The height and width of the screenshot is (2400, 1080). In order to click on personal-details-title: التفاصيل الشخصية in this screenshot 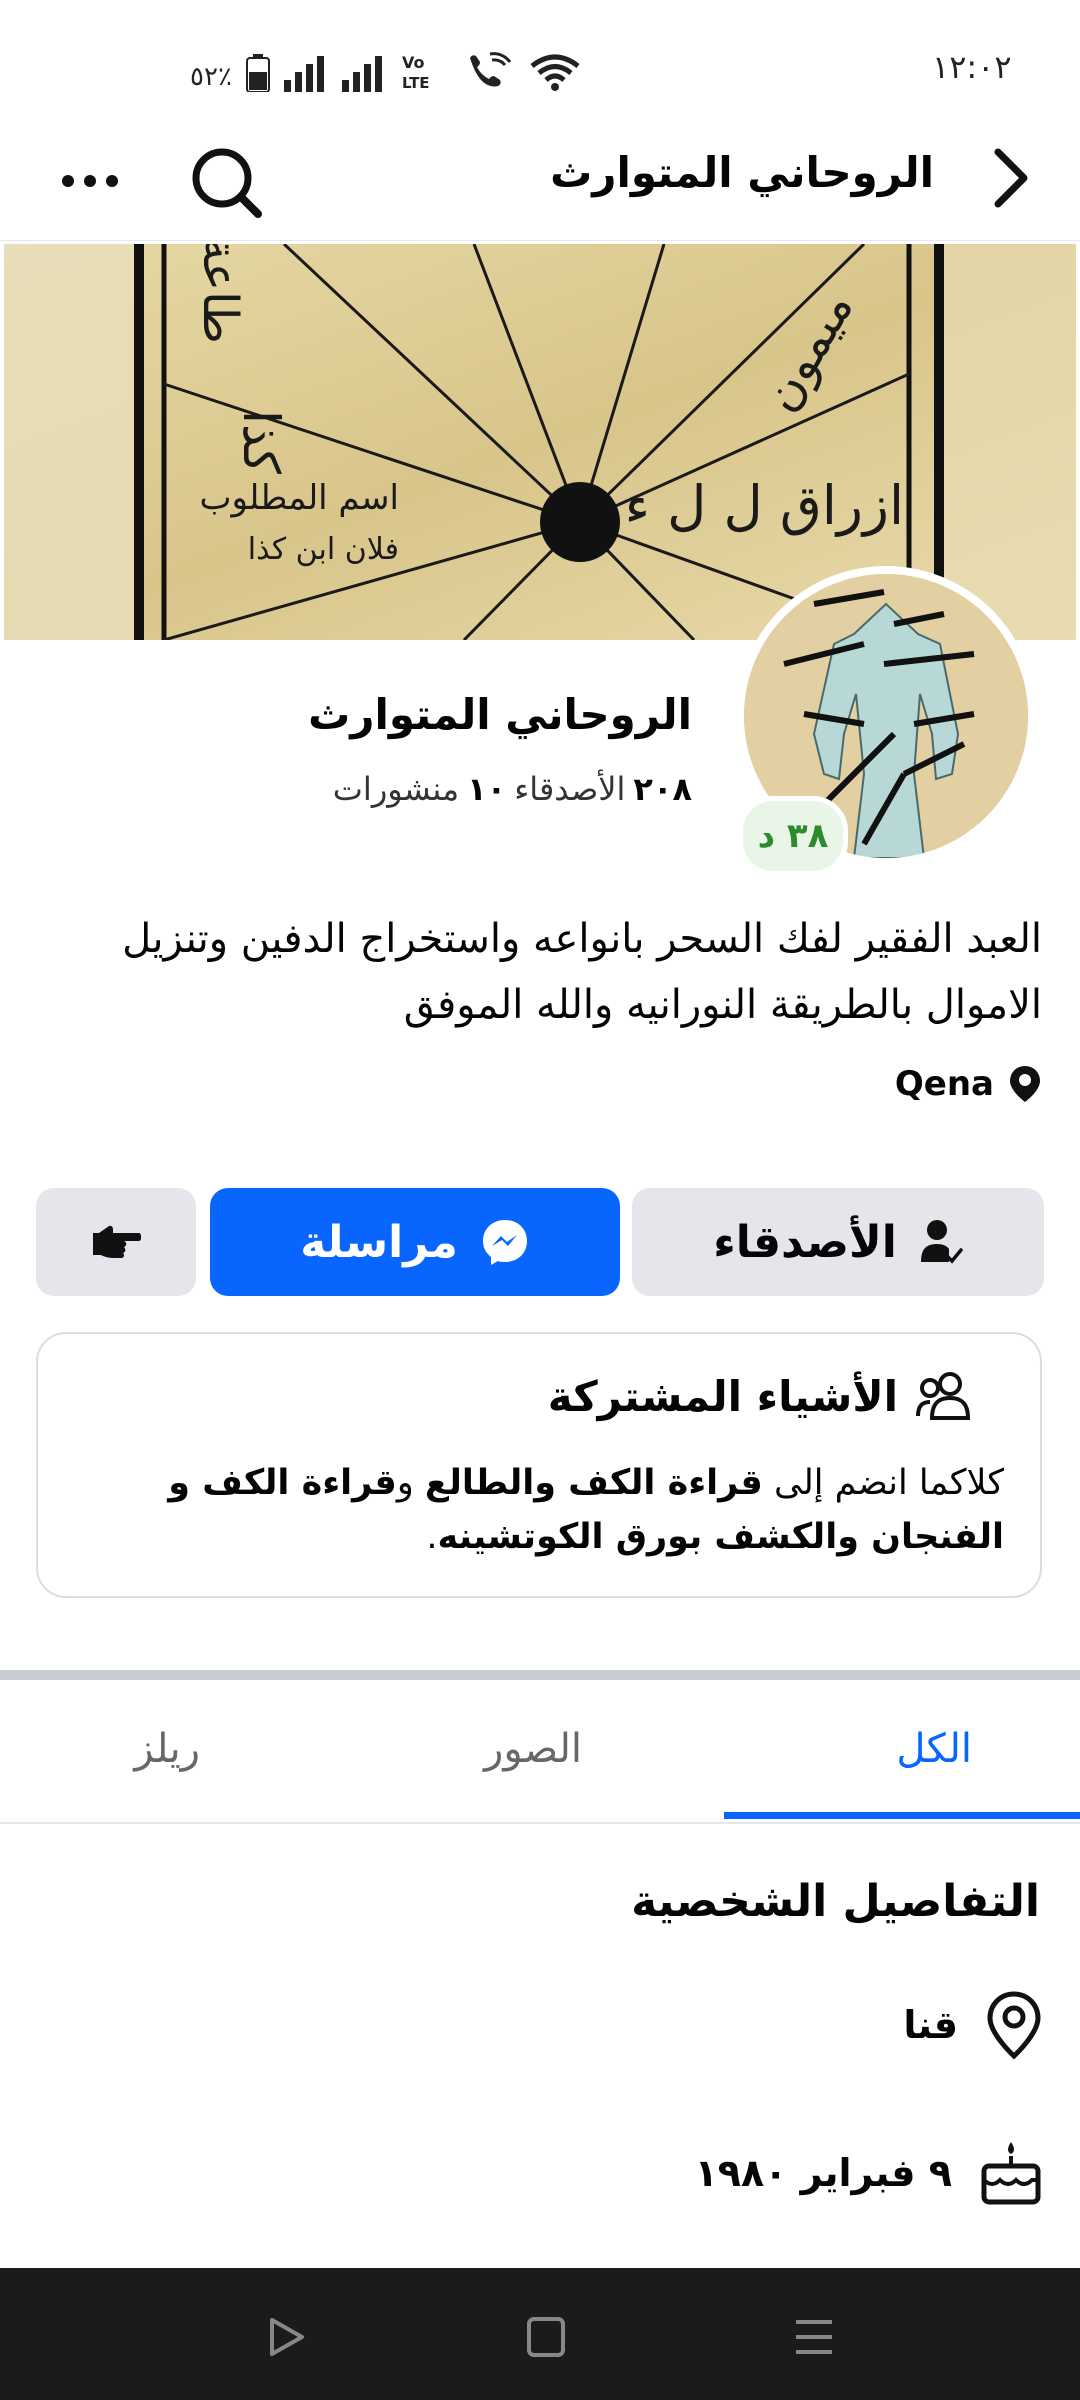, I will do `click(835, 1901)`.